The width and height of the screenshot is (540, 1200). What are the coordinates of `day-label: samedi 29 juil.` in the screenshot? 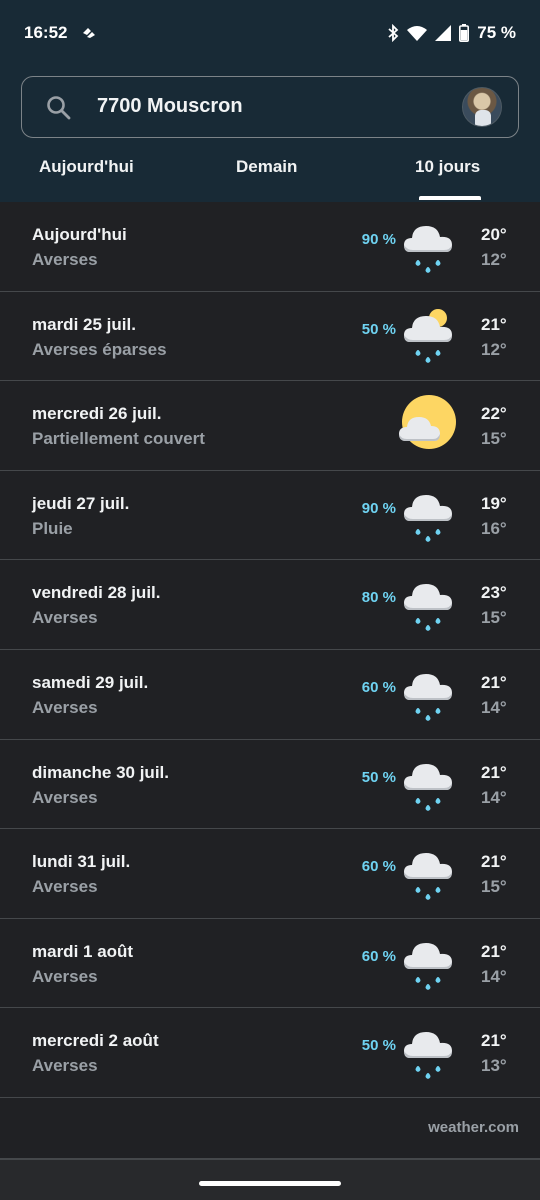 It's located at (90, 682).